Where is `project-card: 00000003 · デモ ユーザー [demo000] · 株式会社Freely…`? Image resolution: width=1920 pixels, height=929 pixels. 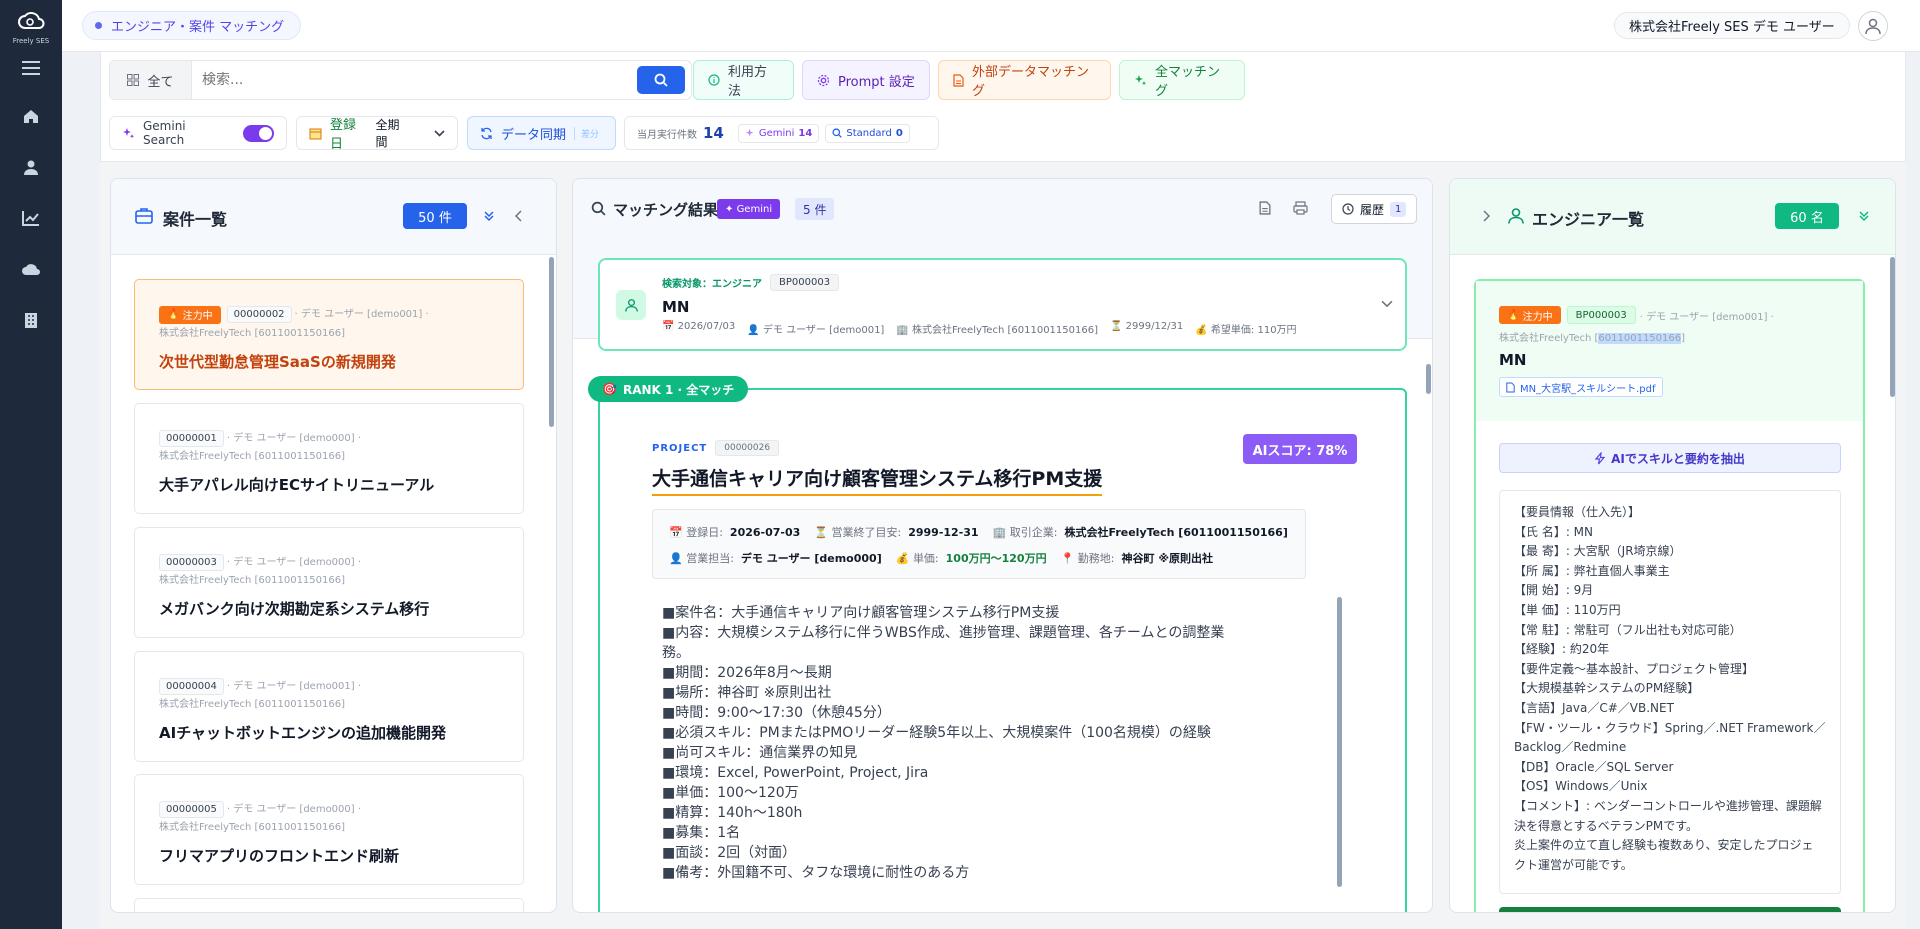 project-card: 00000003 · デモ ユーザー [demo000] · 株式会社Freely… is located at coordinates (329, 582).